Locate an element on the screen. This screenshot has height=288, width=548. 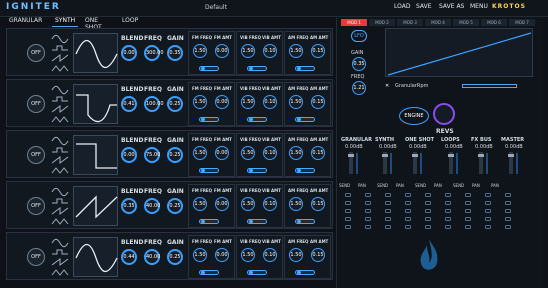
lfo-tab: MOD 3 is located at coordinates (410, 22).